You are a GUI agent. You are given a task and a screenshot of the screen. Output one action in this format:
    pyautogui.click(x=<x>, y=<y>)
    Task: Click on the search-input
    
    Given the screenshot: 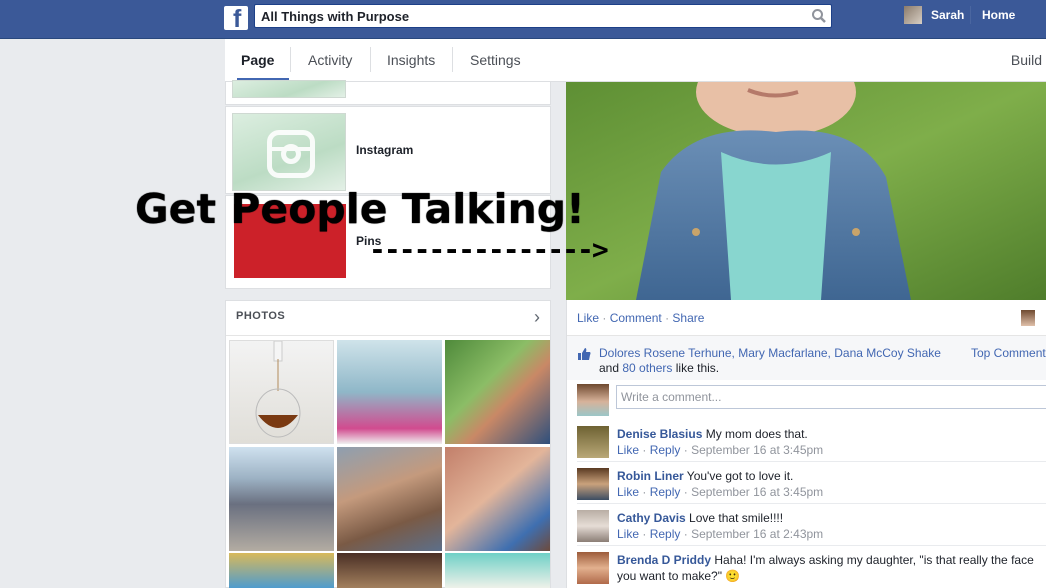 What is the action you would take?
    pyautogui.click(x=525, y=16)
    